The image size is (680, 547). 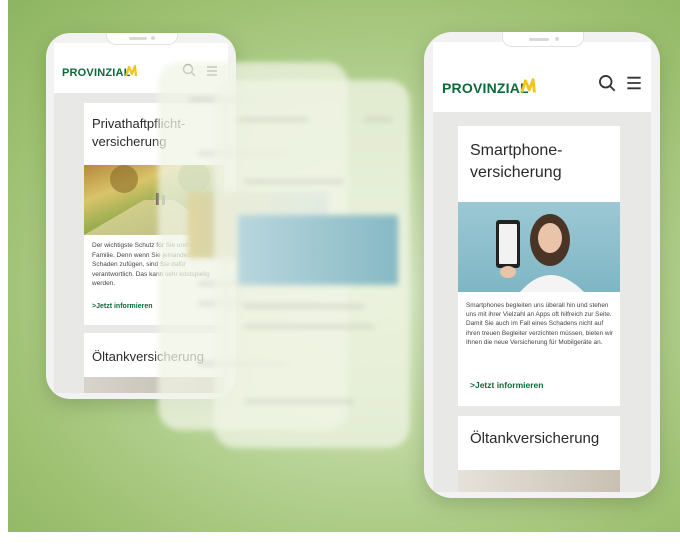 What do you see at coordinates (516, 161) in the screenshot?
I see `card-title: Smartphone- versicherung` at bounding box center [516, 161].